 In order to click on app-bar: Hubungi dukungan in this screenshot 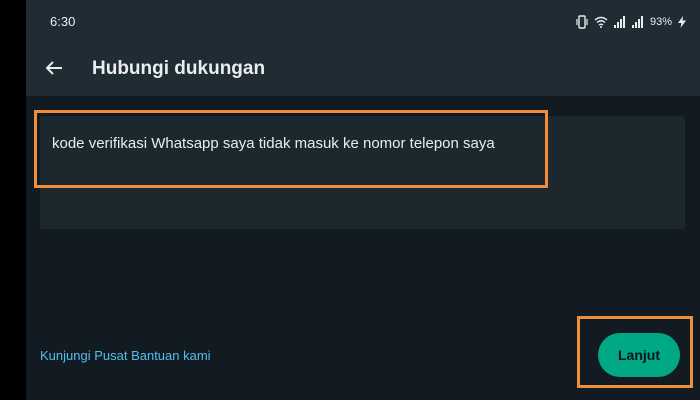, I will do `click(363, 70)`.